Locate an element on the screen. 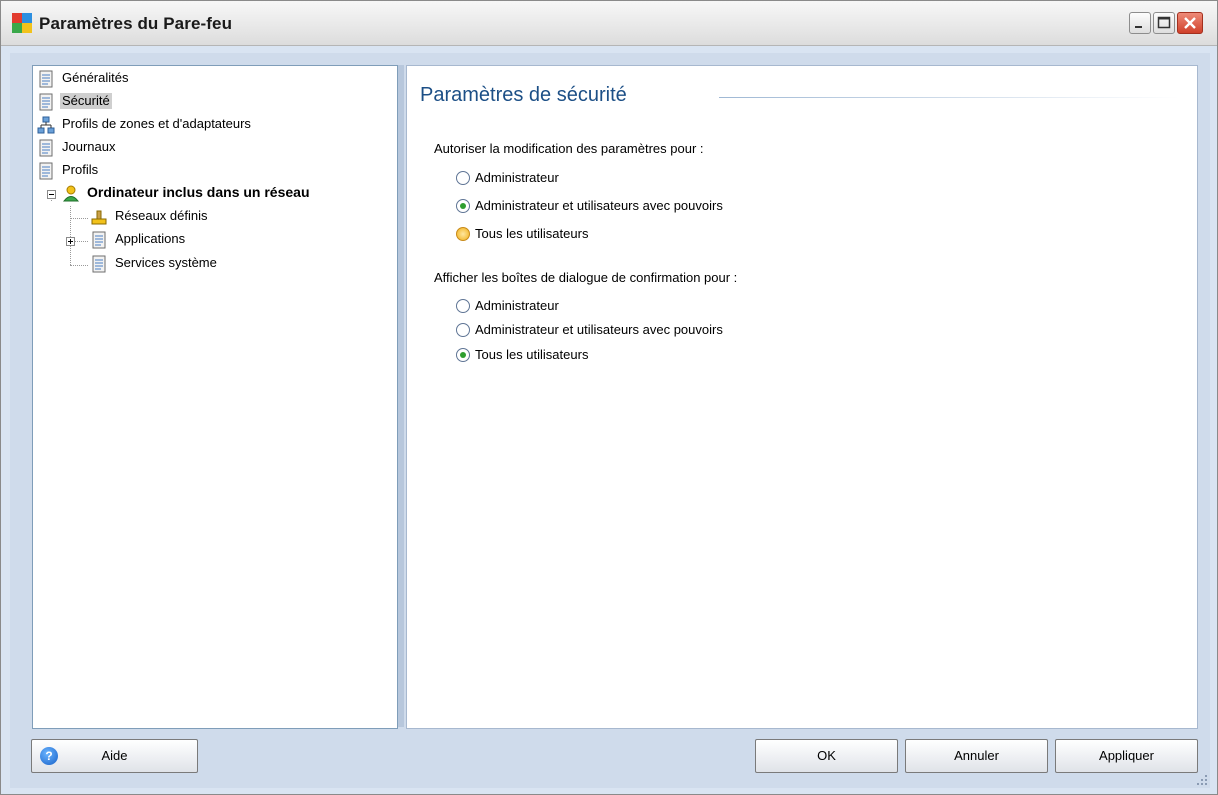 This screenshot has width=1218, height=795. help-button: ? Aide is located at coordinates (114, 756).